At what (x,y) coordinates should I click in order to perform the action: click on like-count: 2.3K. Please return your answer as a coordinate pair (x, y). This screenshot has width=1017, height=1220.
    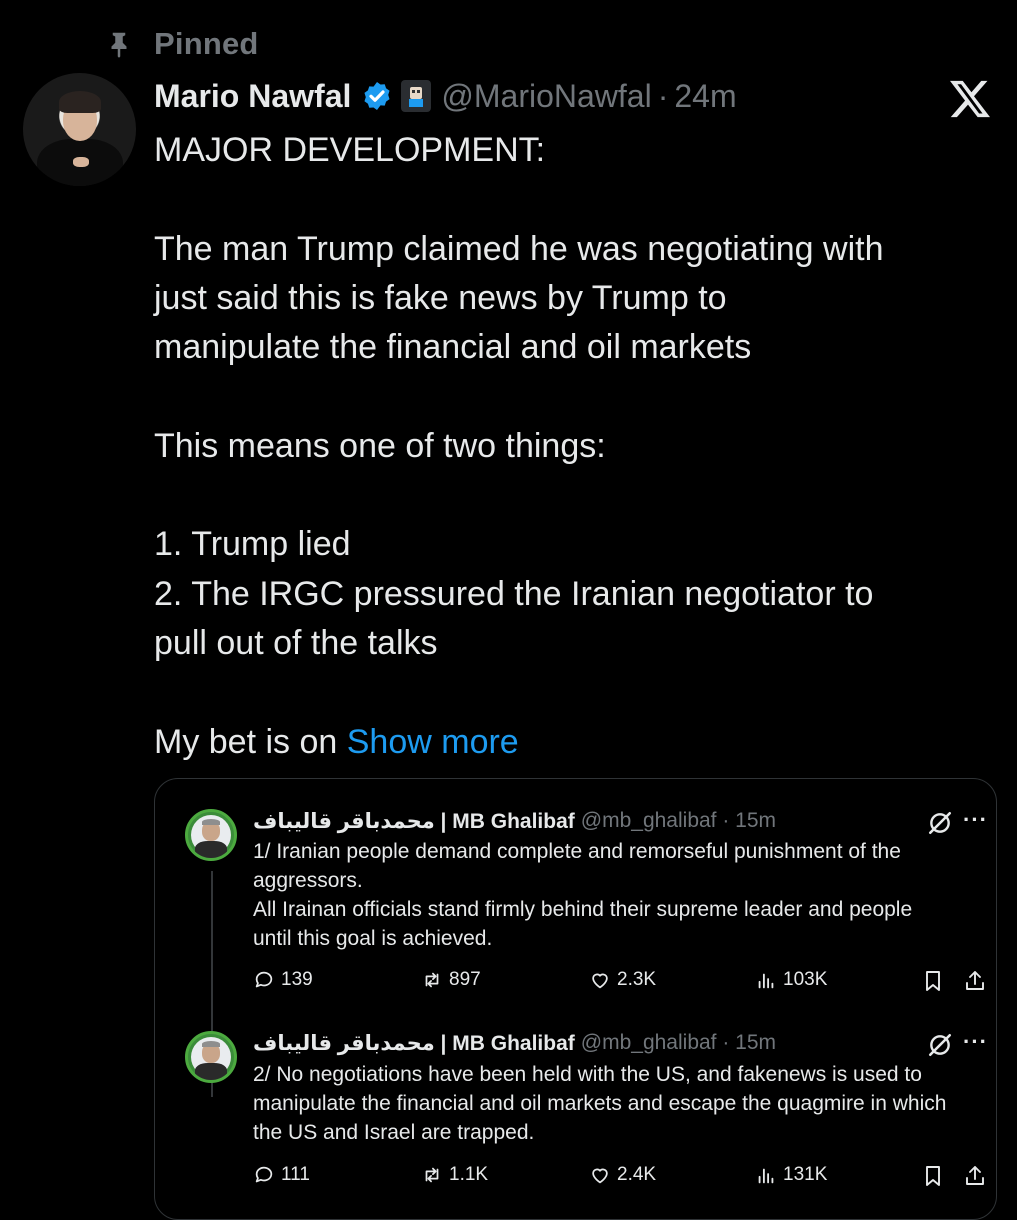
    Looking at the image, I should click on (637, 979).